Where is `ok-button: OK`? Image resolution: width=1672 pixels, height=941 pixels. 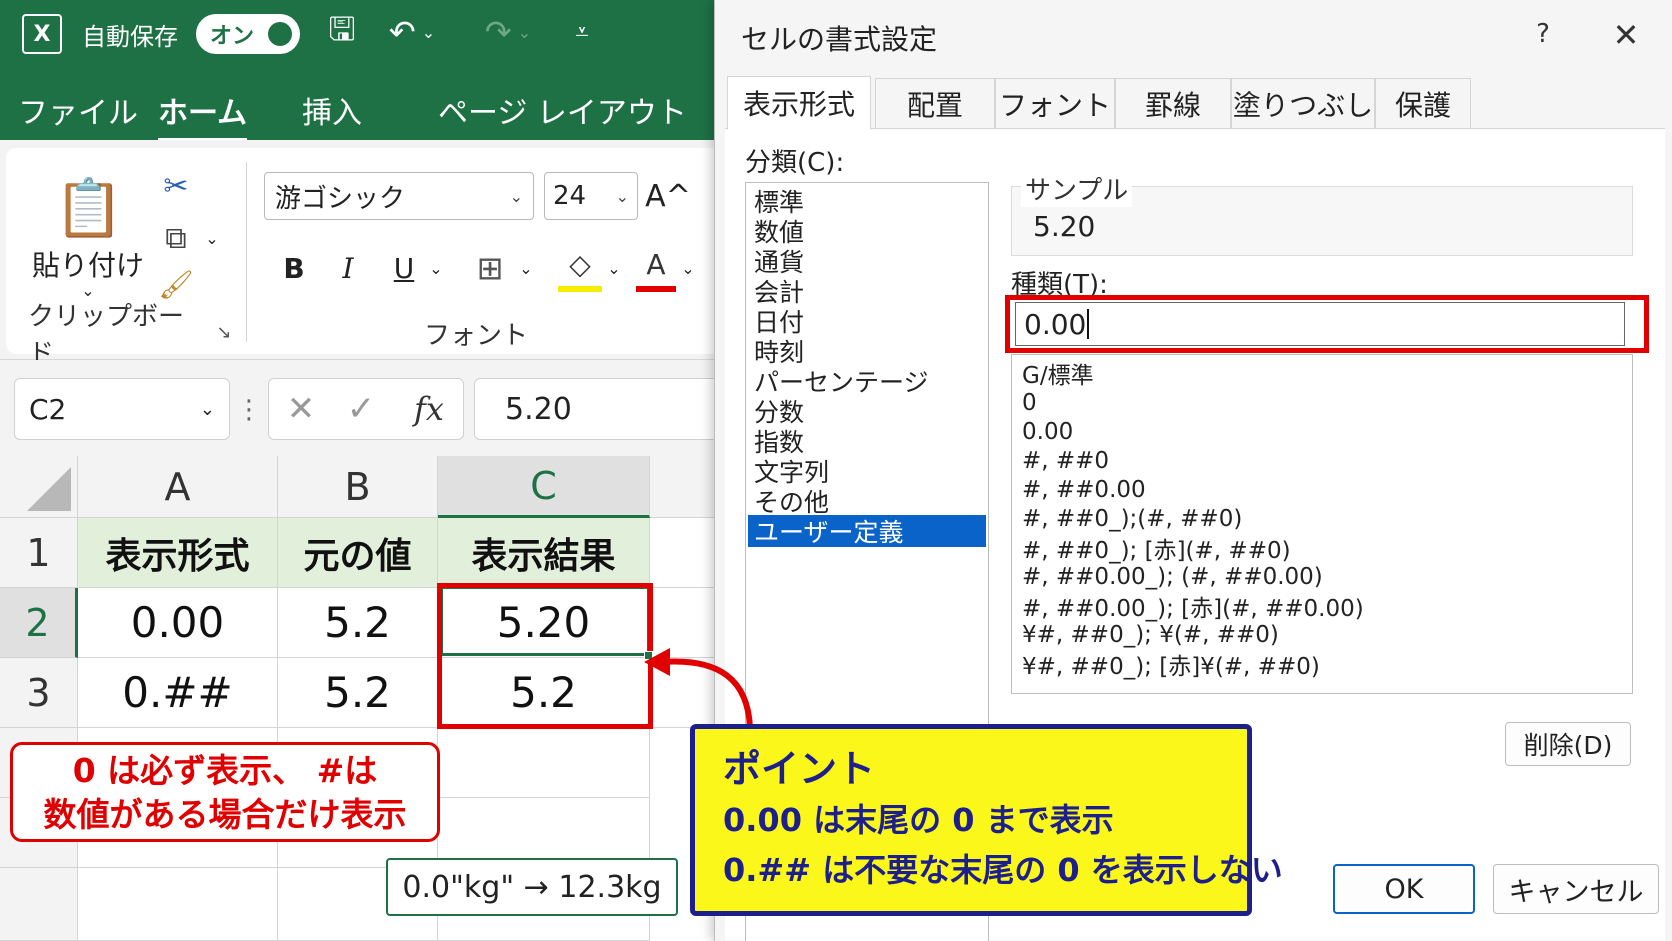 ok-button: OK is located at coordinates (1404, 889).